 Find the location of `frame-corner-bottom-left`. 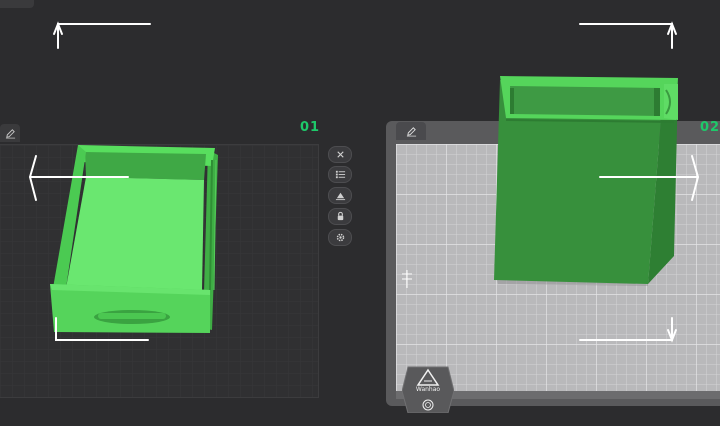

frame-corner-bottom-left is located at coordinates (102, 329).